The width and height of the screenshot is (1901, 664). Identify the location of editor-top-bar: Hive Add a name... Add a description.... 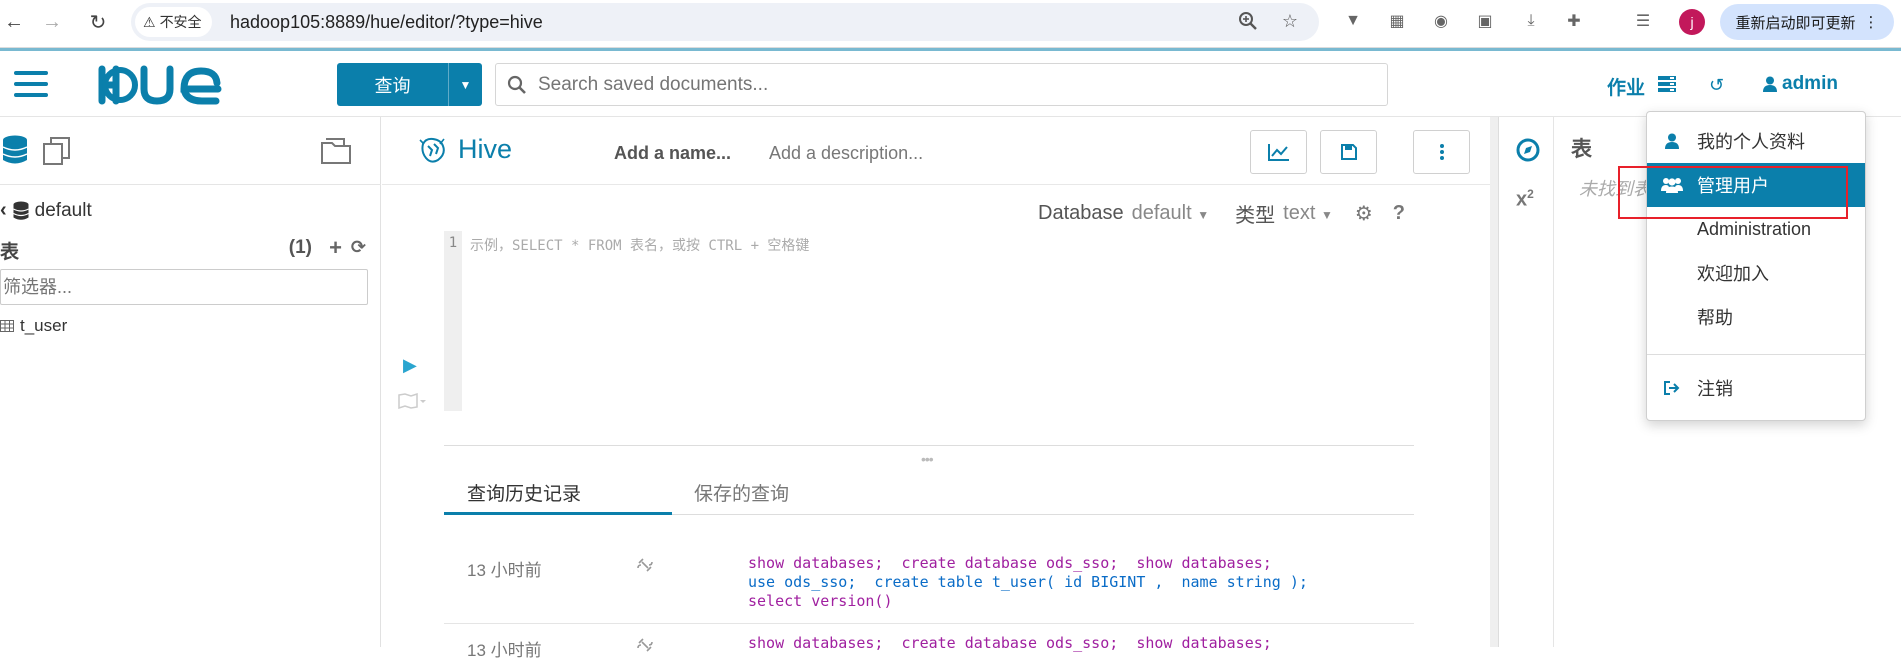
(936, 151).